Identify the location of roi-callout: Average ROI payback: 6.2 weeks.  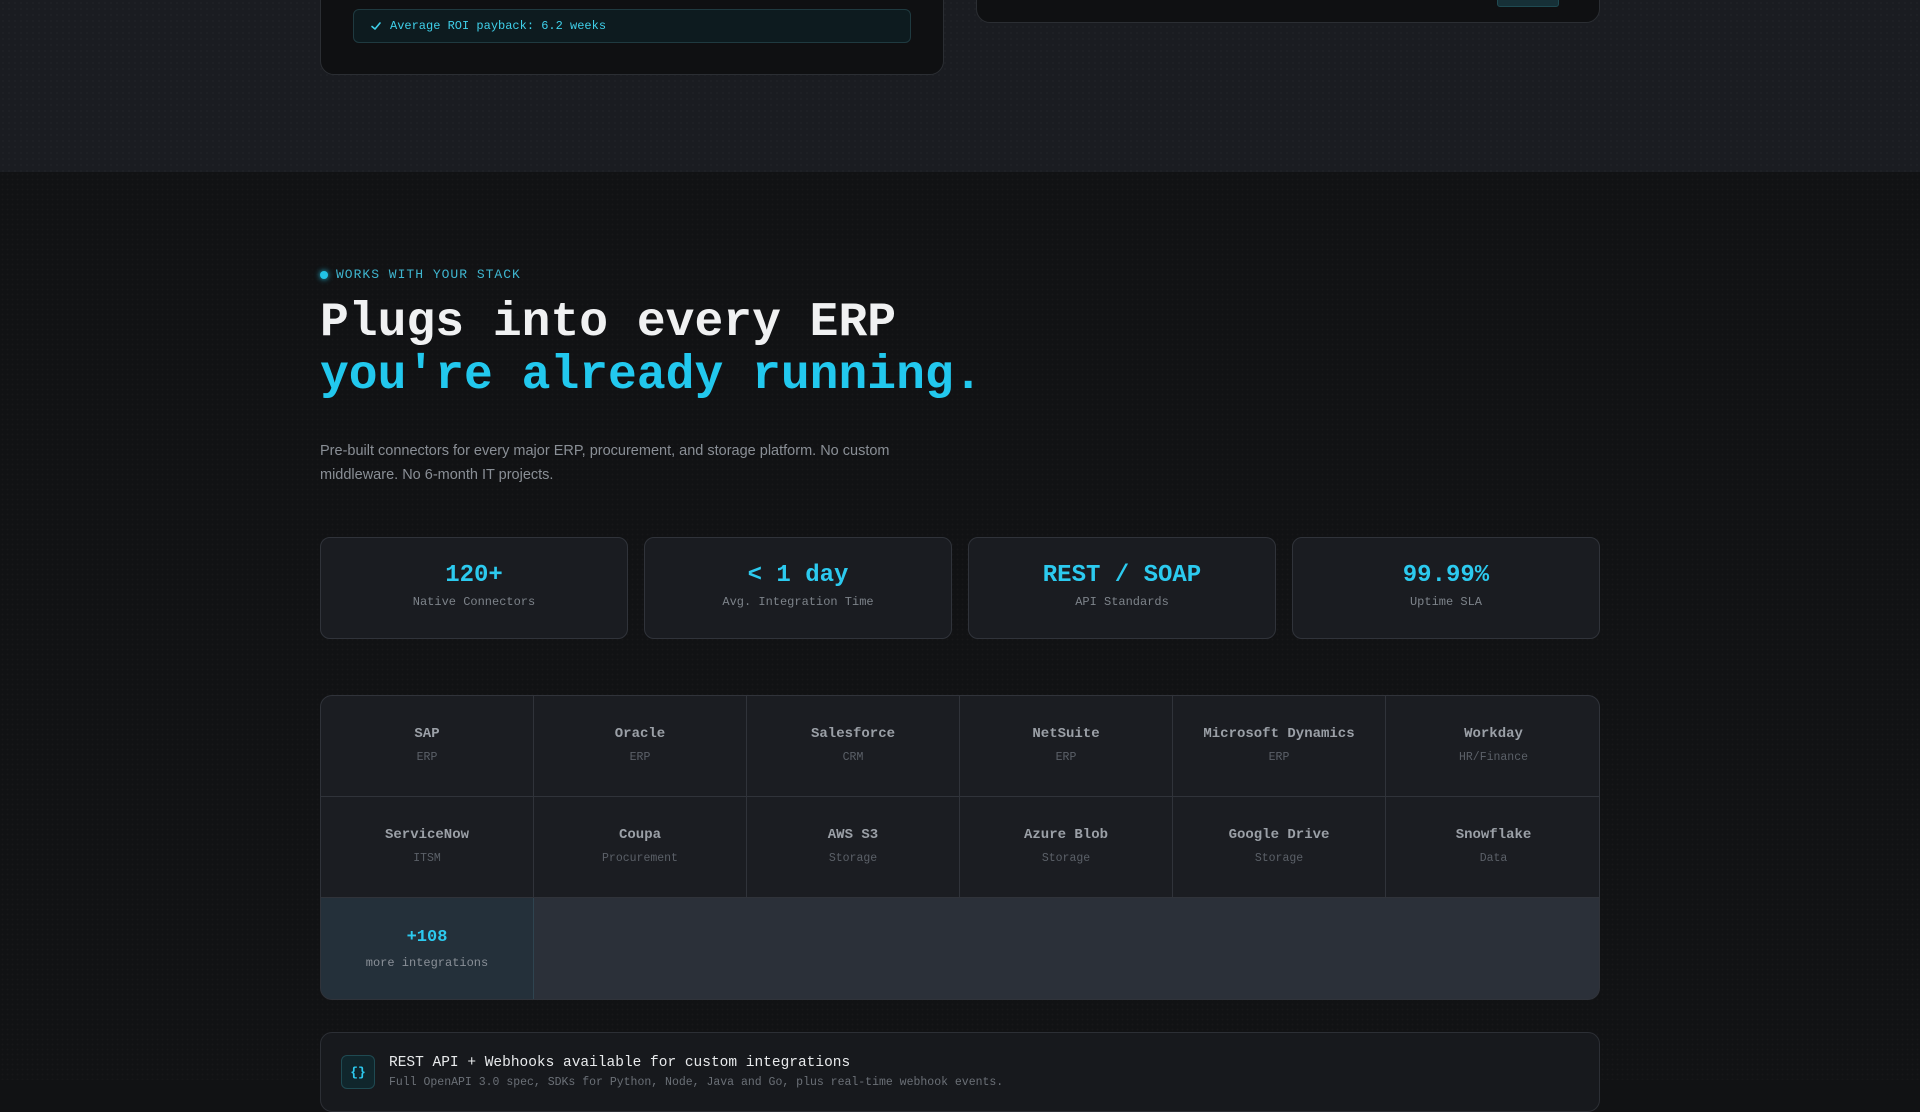
(632, 26).